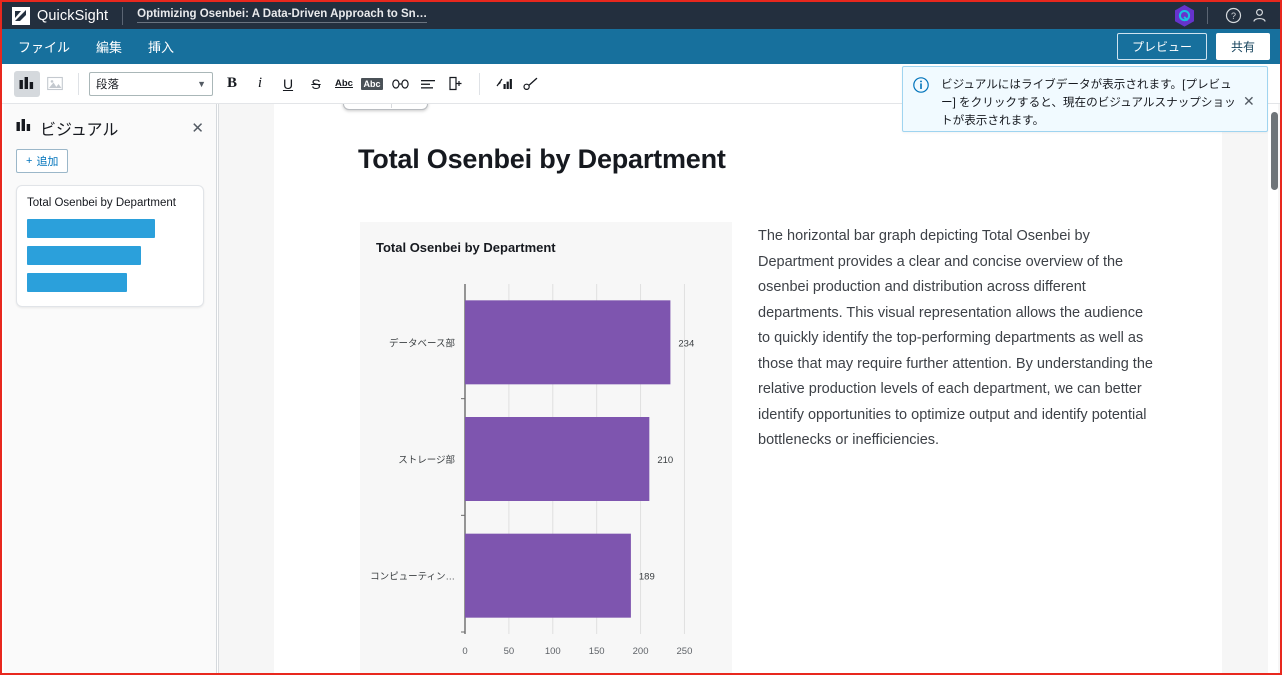 This screenshot has width=1282, height=675. Describe the element at coordinates (44, 46) in the screenshot. I see `menu-file: ファイル` at that location.